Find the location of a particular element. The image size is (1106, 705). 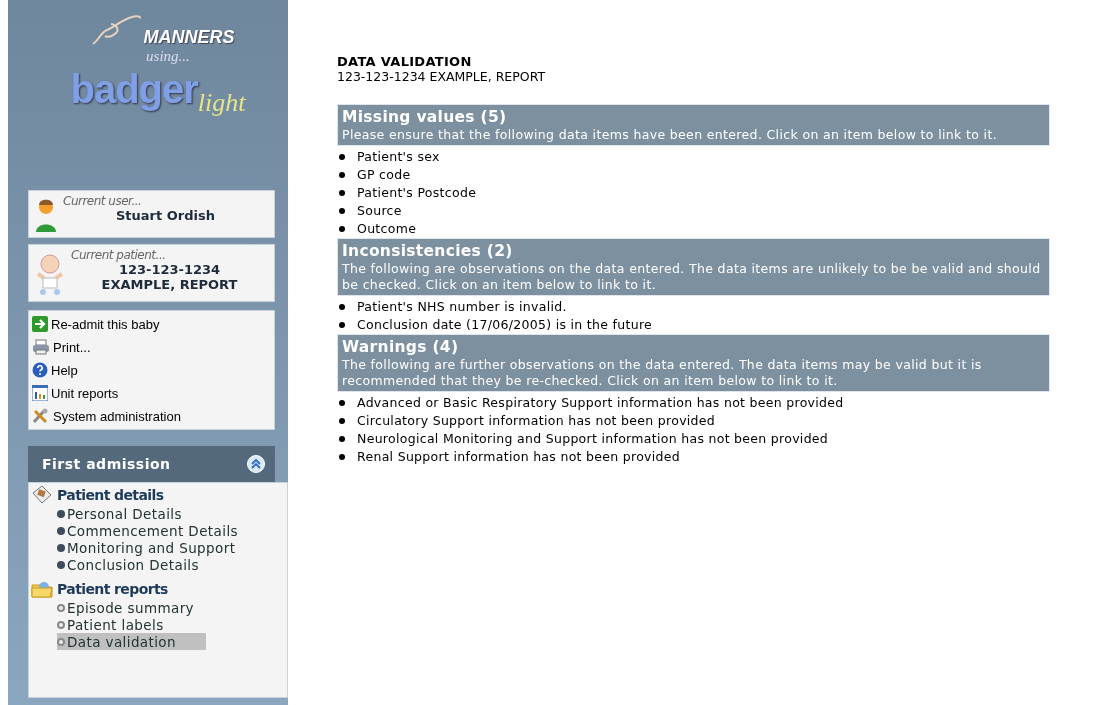

validation-item: Conclusion date (17/06/2005) is in the future is located at coordinates (505, 325).